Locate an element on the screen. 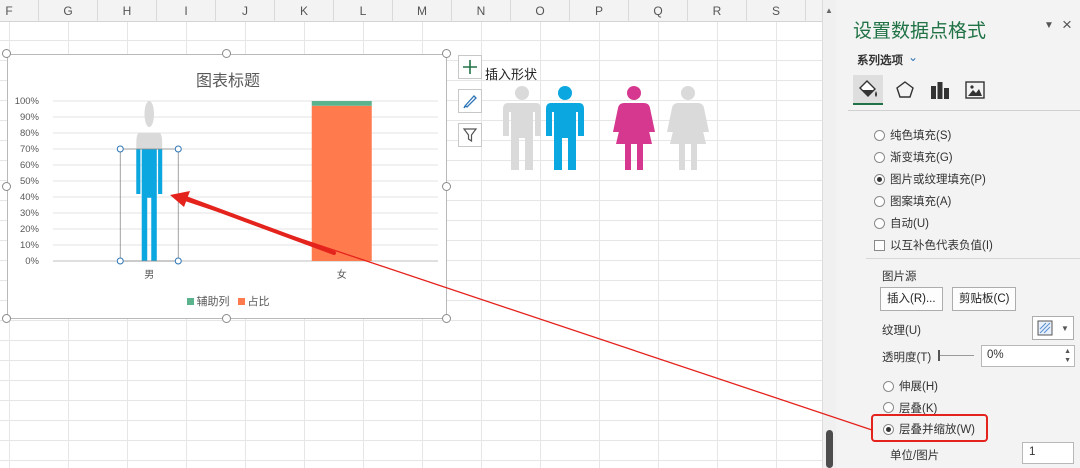 The height and width of the screenshot is (468, 1080). radio-label: 自动(U) is located at coordinates (909, 224).